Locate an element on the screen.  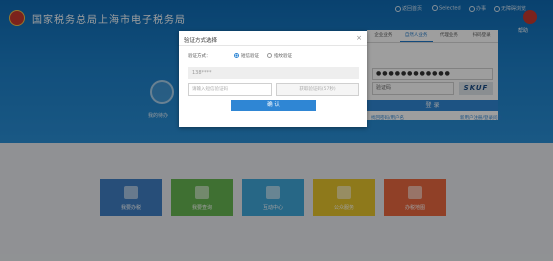
dialog-divider is located at coordinates (273, 45).